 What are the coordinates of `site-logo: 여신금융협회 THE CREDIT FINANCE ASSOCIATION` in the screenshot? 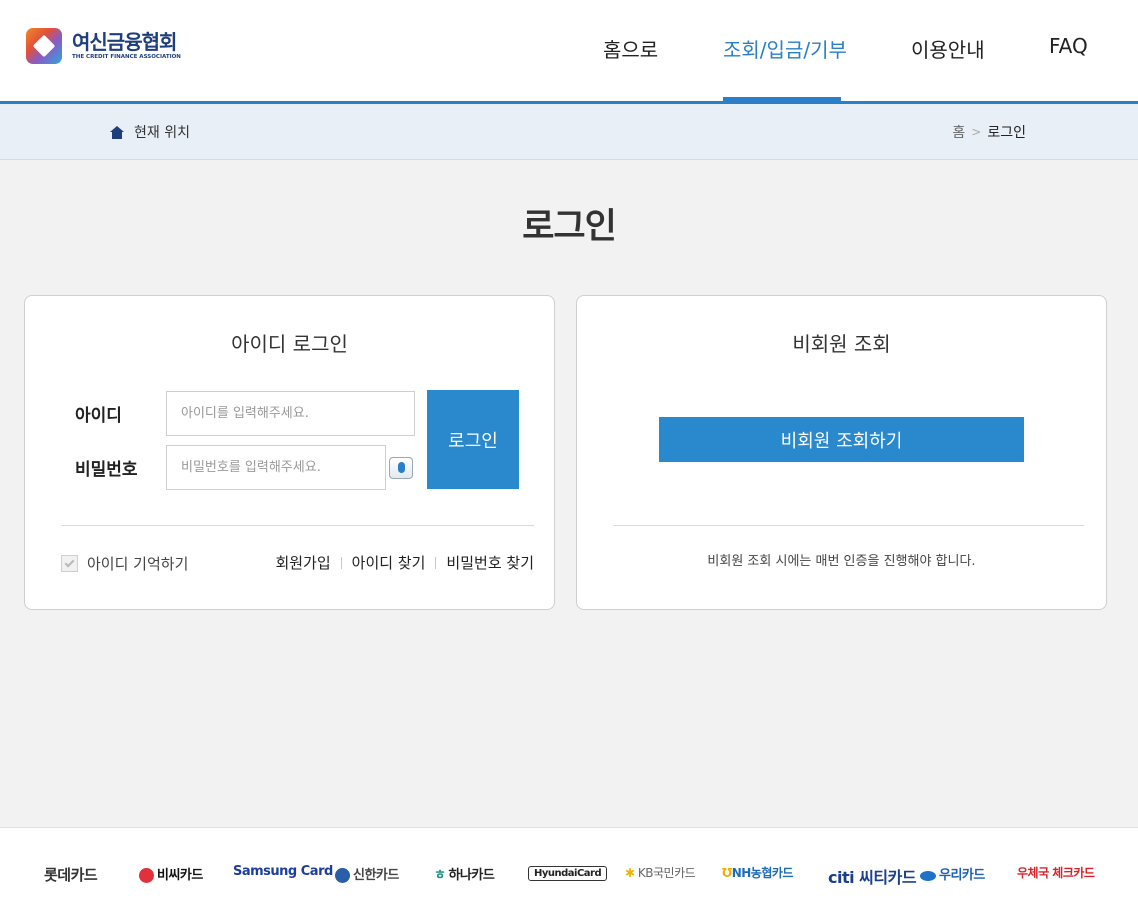 It's located at (103, 46).